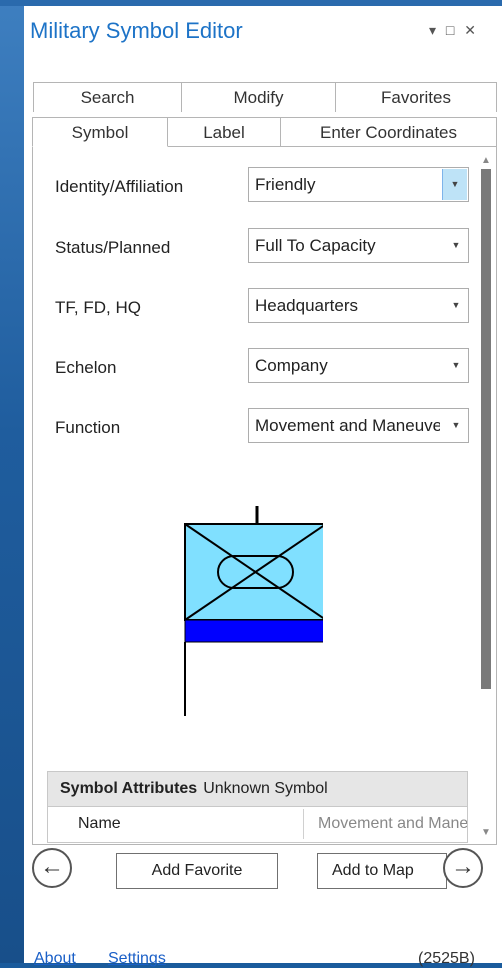  I want to click on attributes-header: Symbol Attributes Unknown Symbol, so click(257, 789).